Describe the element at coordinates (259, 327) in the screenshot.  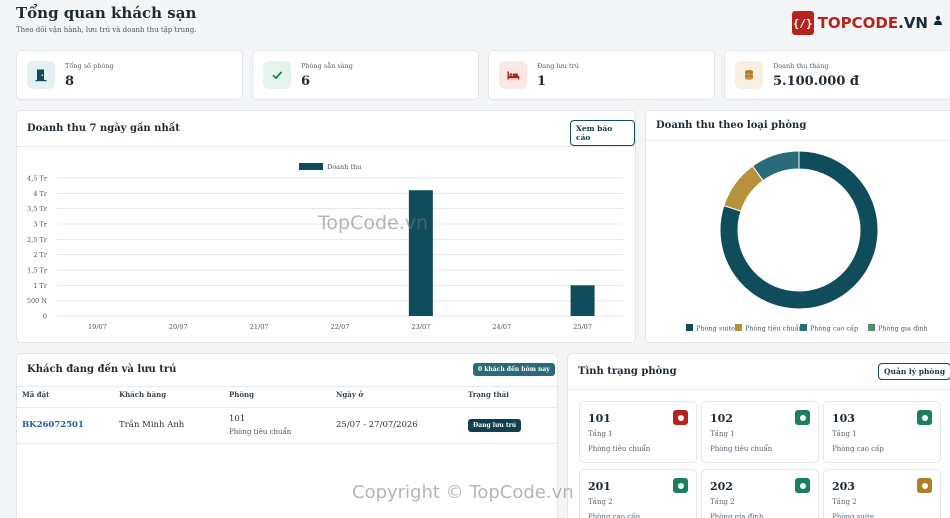
I see `x-tick-label: 21/07` at that location.